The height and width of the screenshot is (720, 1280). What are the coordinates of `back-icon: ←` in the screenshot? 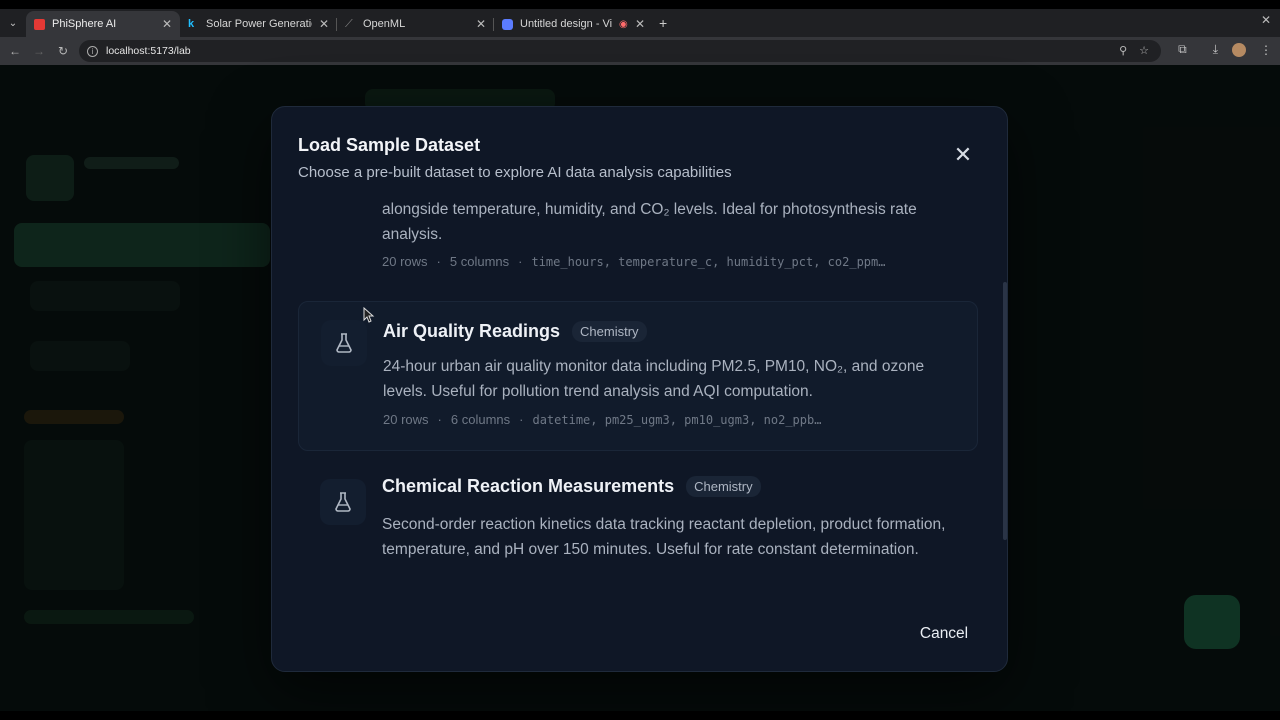 It's located at (15, 51).